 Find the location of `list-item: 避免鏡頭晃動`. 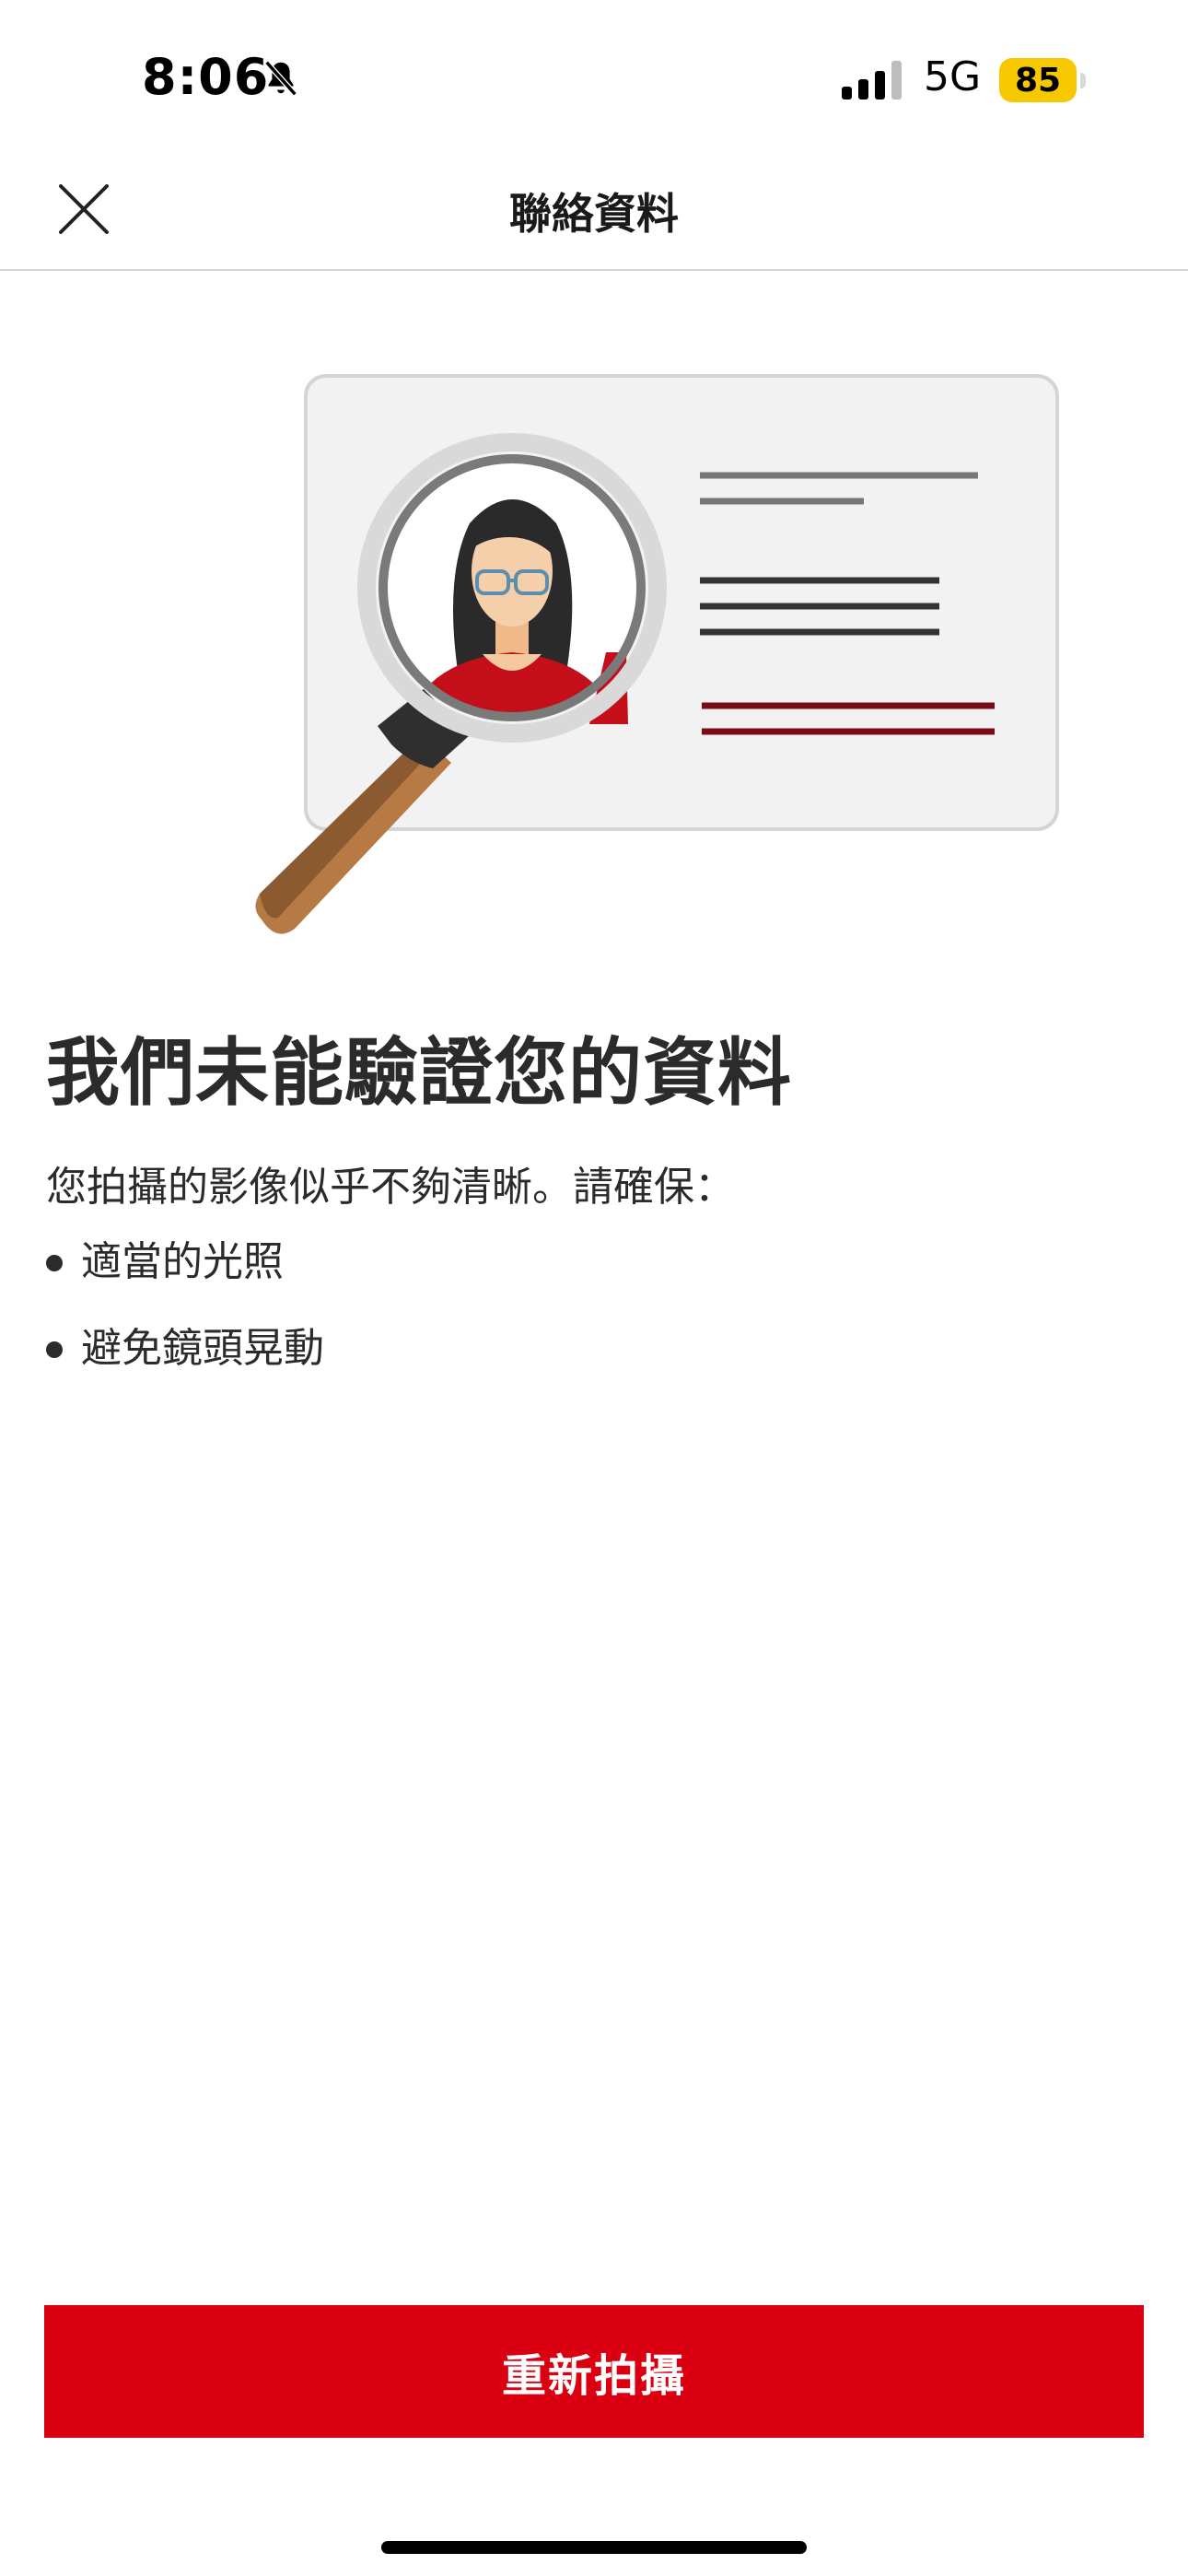

list-item: 避免鏡頭晃動 is located at coordinates (185, 1348).